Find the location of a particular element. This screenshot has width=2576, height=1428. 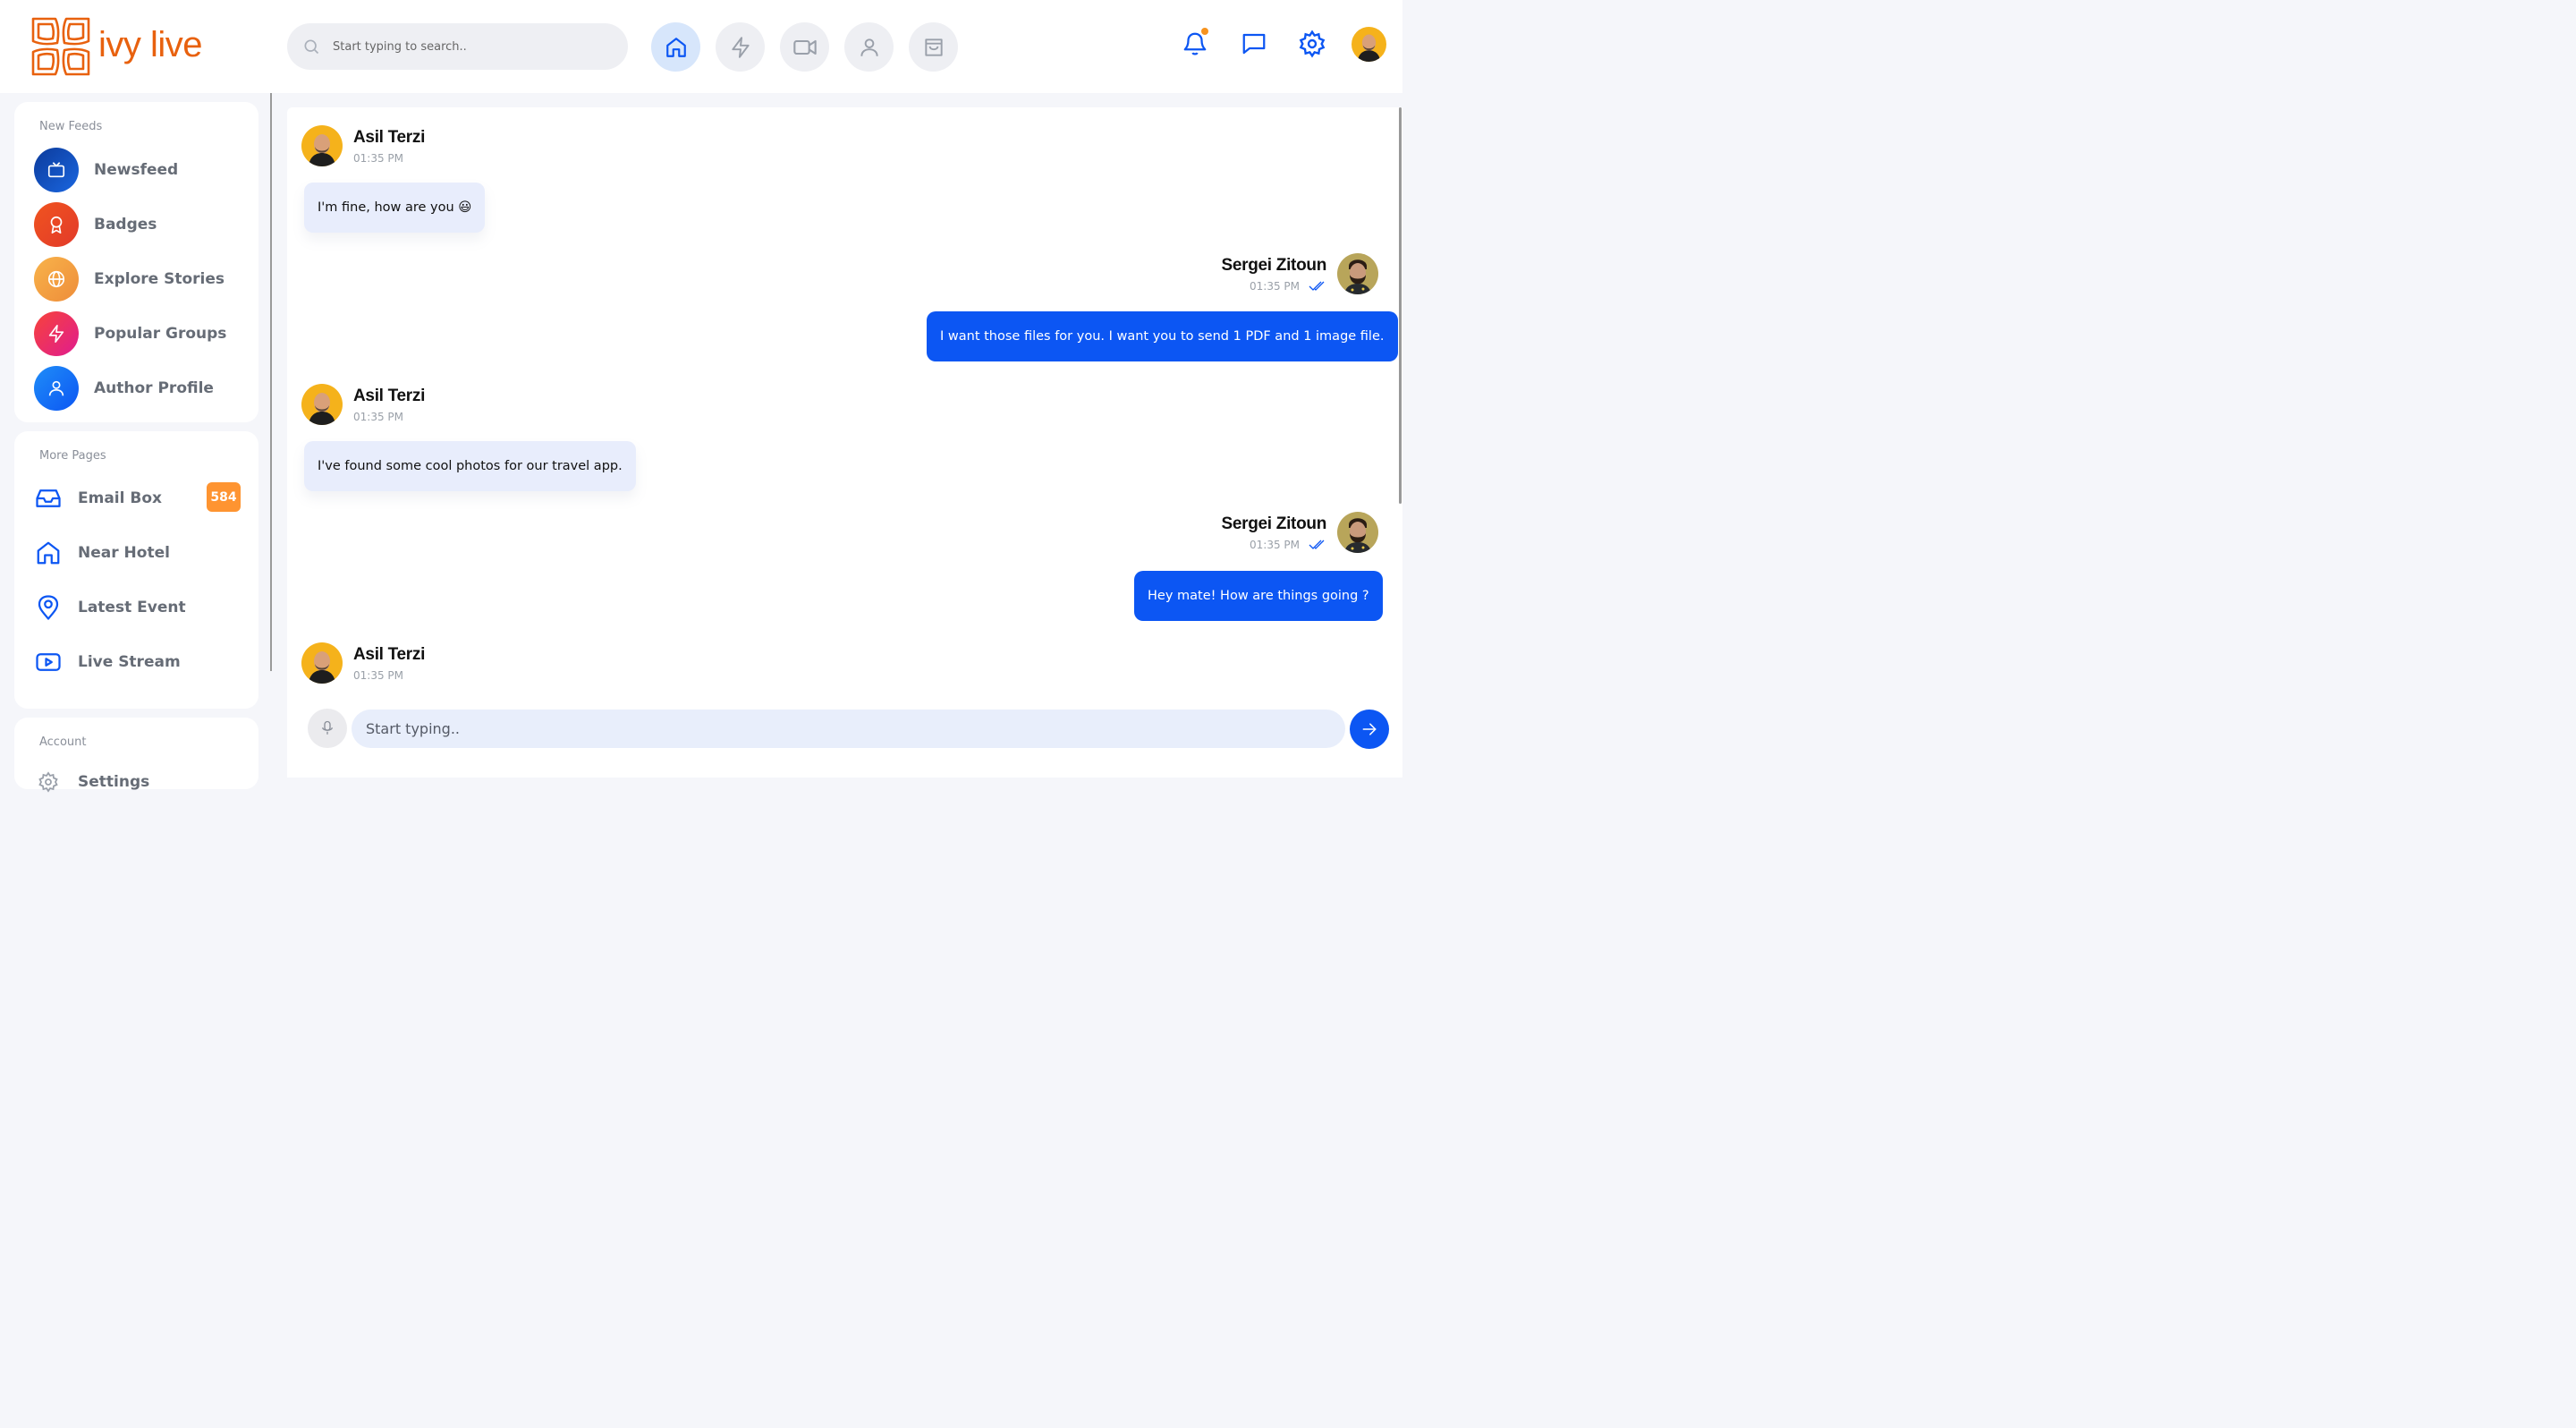

new-feeds-title: New Feeds is located at coordinates (71, 126).